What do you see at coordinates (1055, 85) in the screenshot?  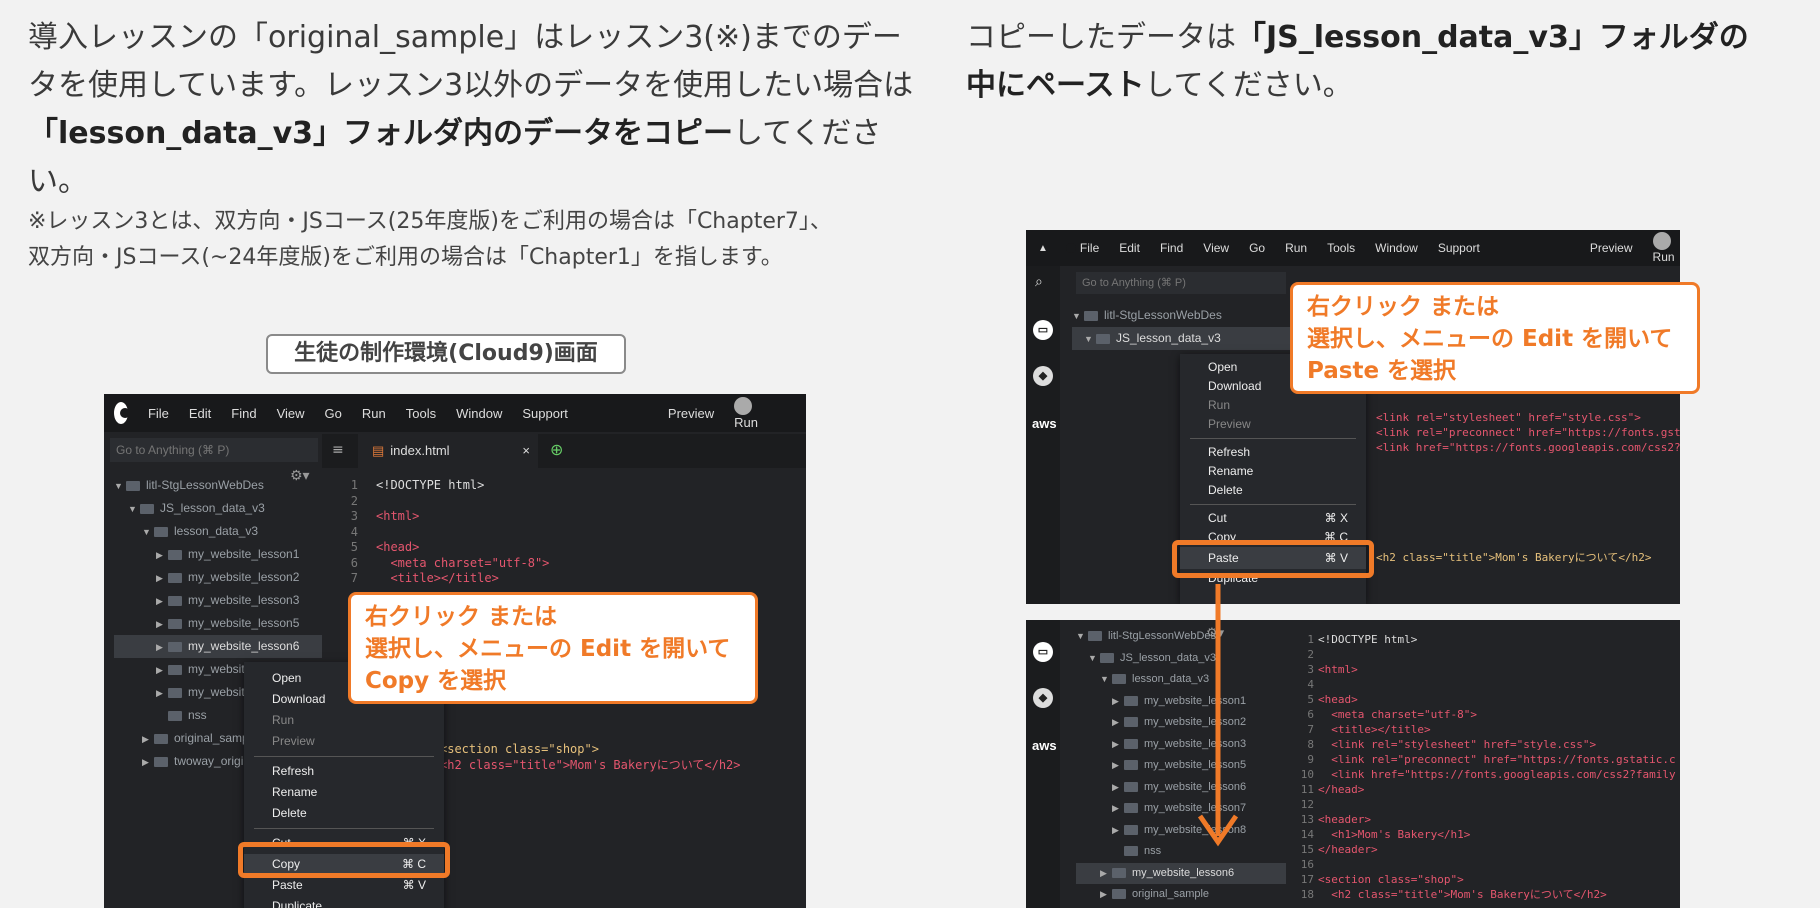 I see `paste-bold-2: 中にペースト` at bounding box center [1055, 85].